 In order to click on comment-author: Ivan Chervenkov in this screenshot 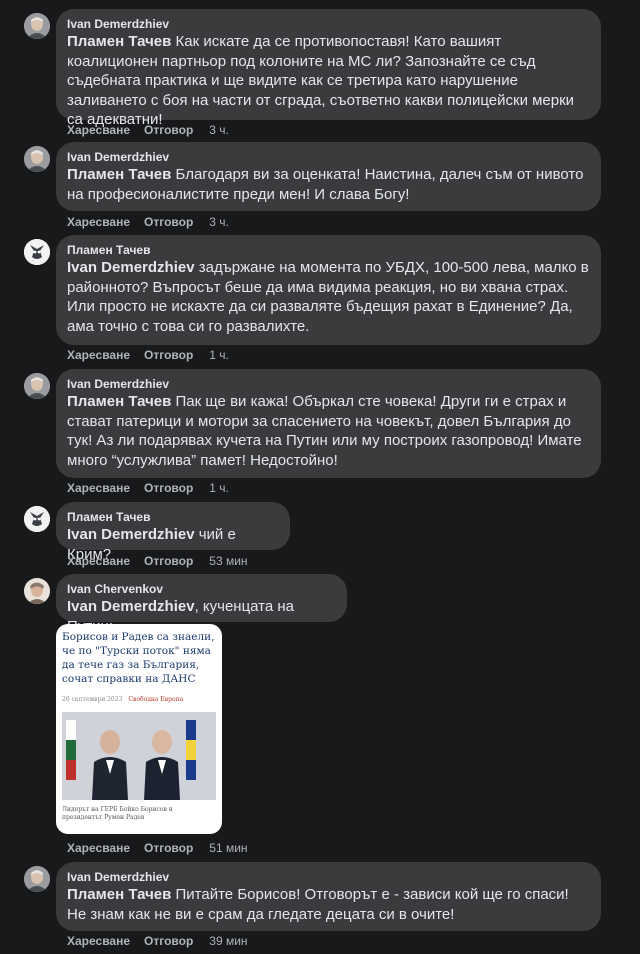, I will do `click(201, 589)`.